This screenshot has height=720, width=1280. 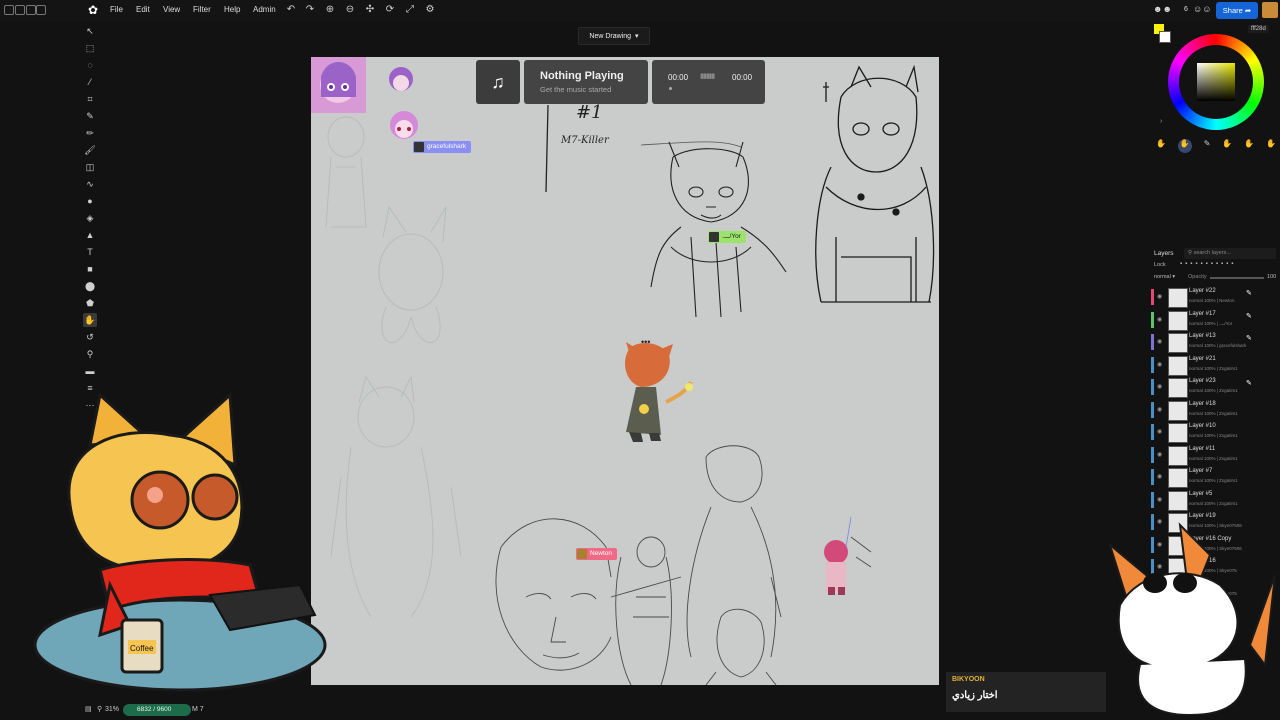 I want to click on rotate-icon: ⟳, so click(x=390, y=9).